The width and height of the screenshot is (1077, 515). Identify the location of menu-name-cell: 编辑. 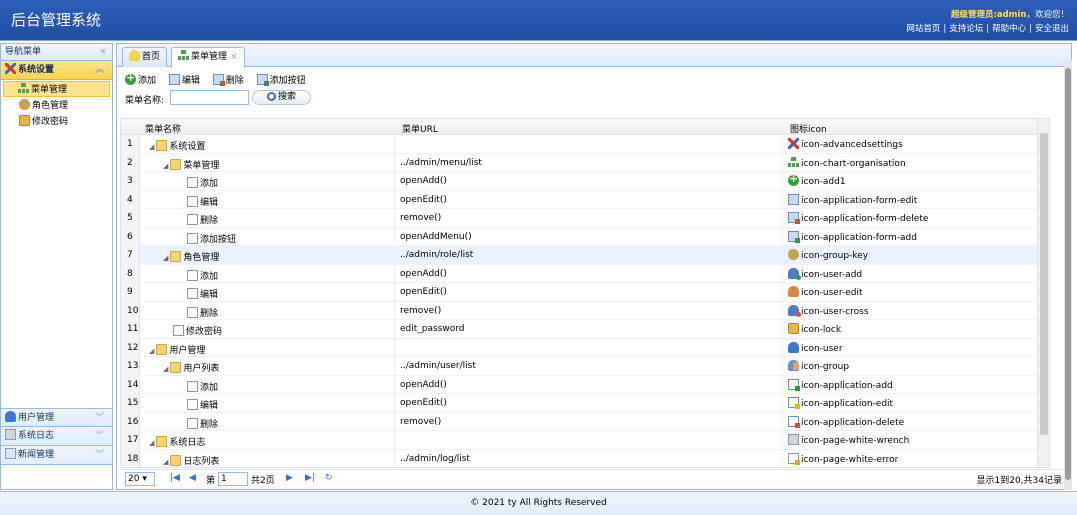
(202, 293).